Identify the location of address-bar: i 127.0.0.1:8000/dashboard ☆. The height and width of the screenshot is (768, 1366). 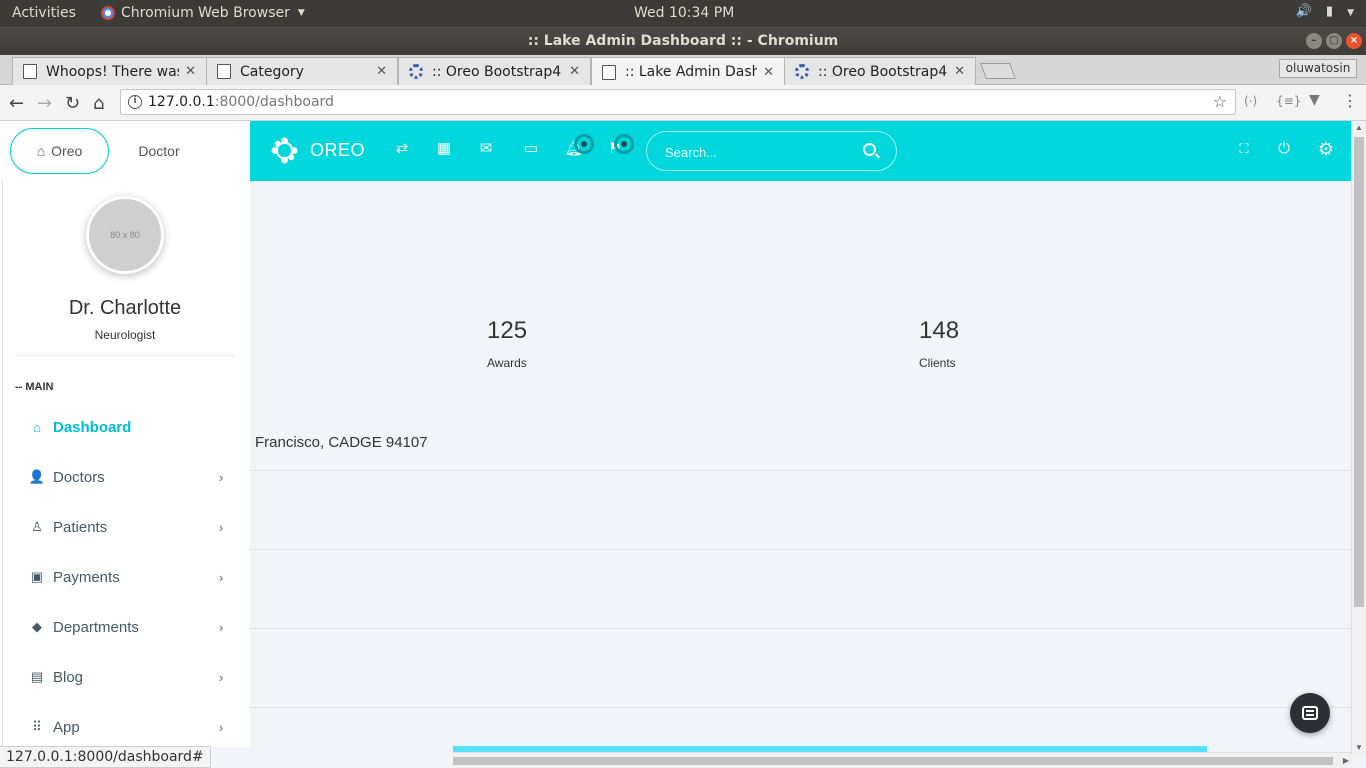
(678, 102).